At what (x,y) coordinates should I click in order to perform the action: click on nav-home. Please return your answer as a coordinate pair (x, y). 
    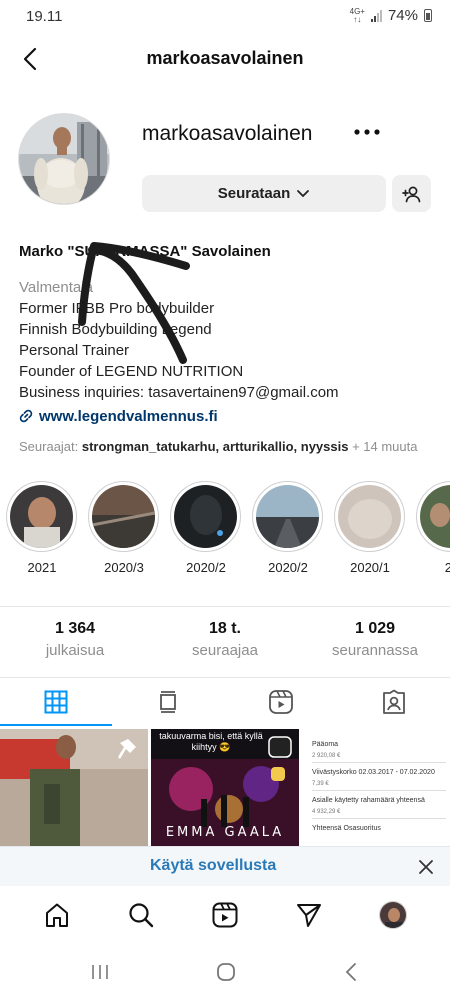
    Looking at the image, I should click on (57, 915).